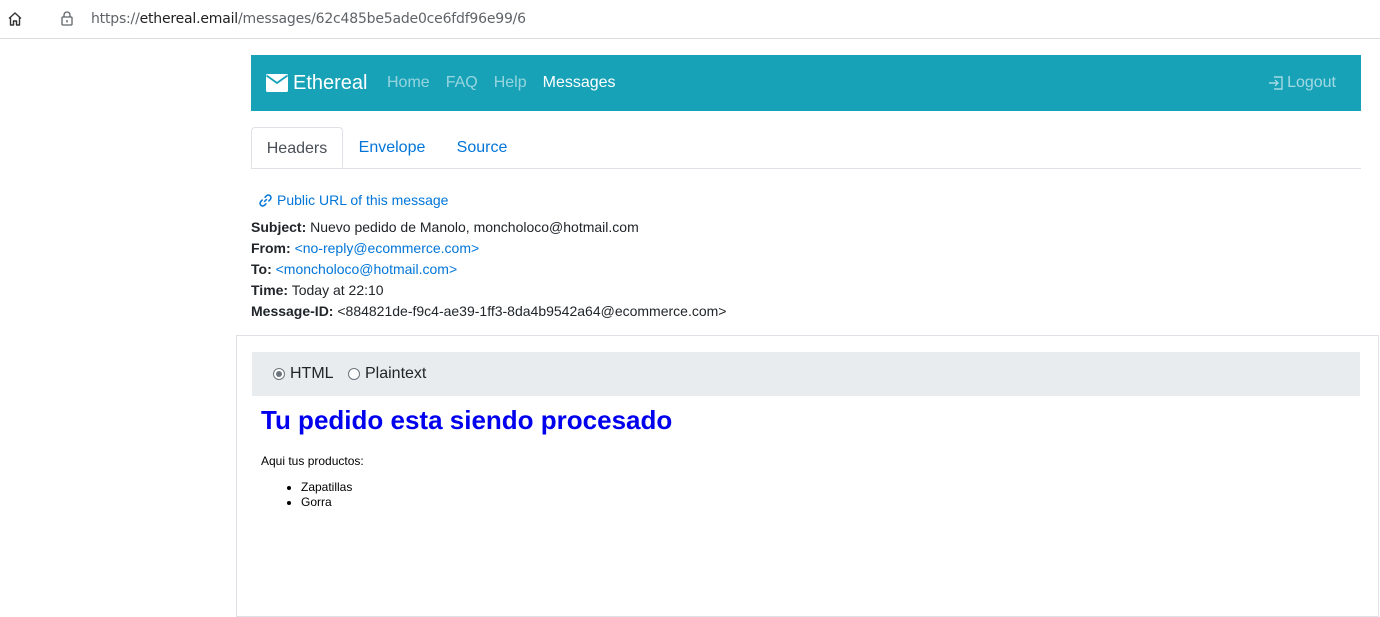 The width and height of the screenshot is (1380, 617). I want to click on time-value: Today at 22:10, so click(337, 290).